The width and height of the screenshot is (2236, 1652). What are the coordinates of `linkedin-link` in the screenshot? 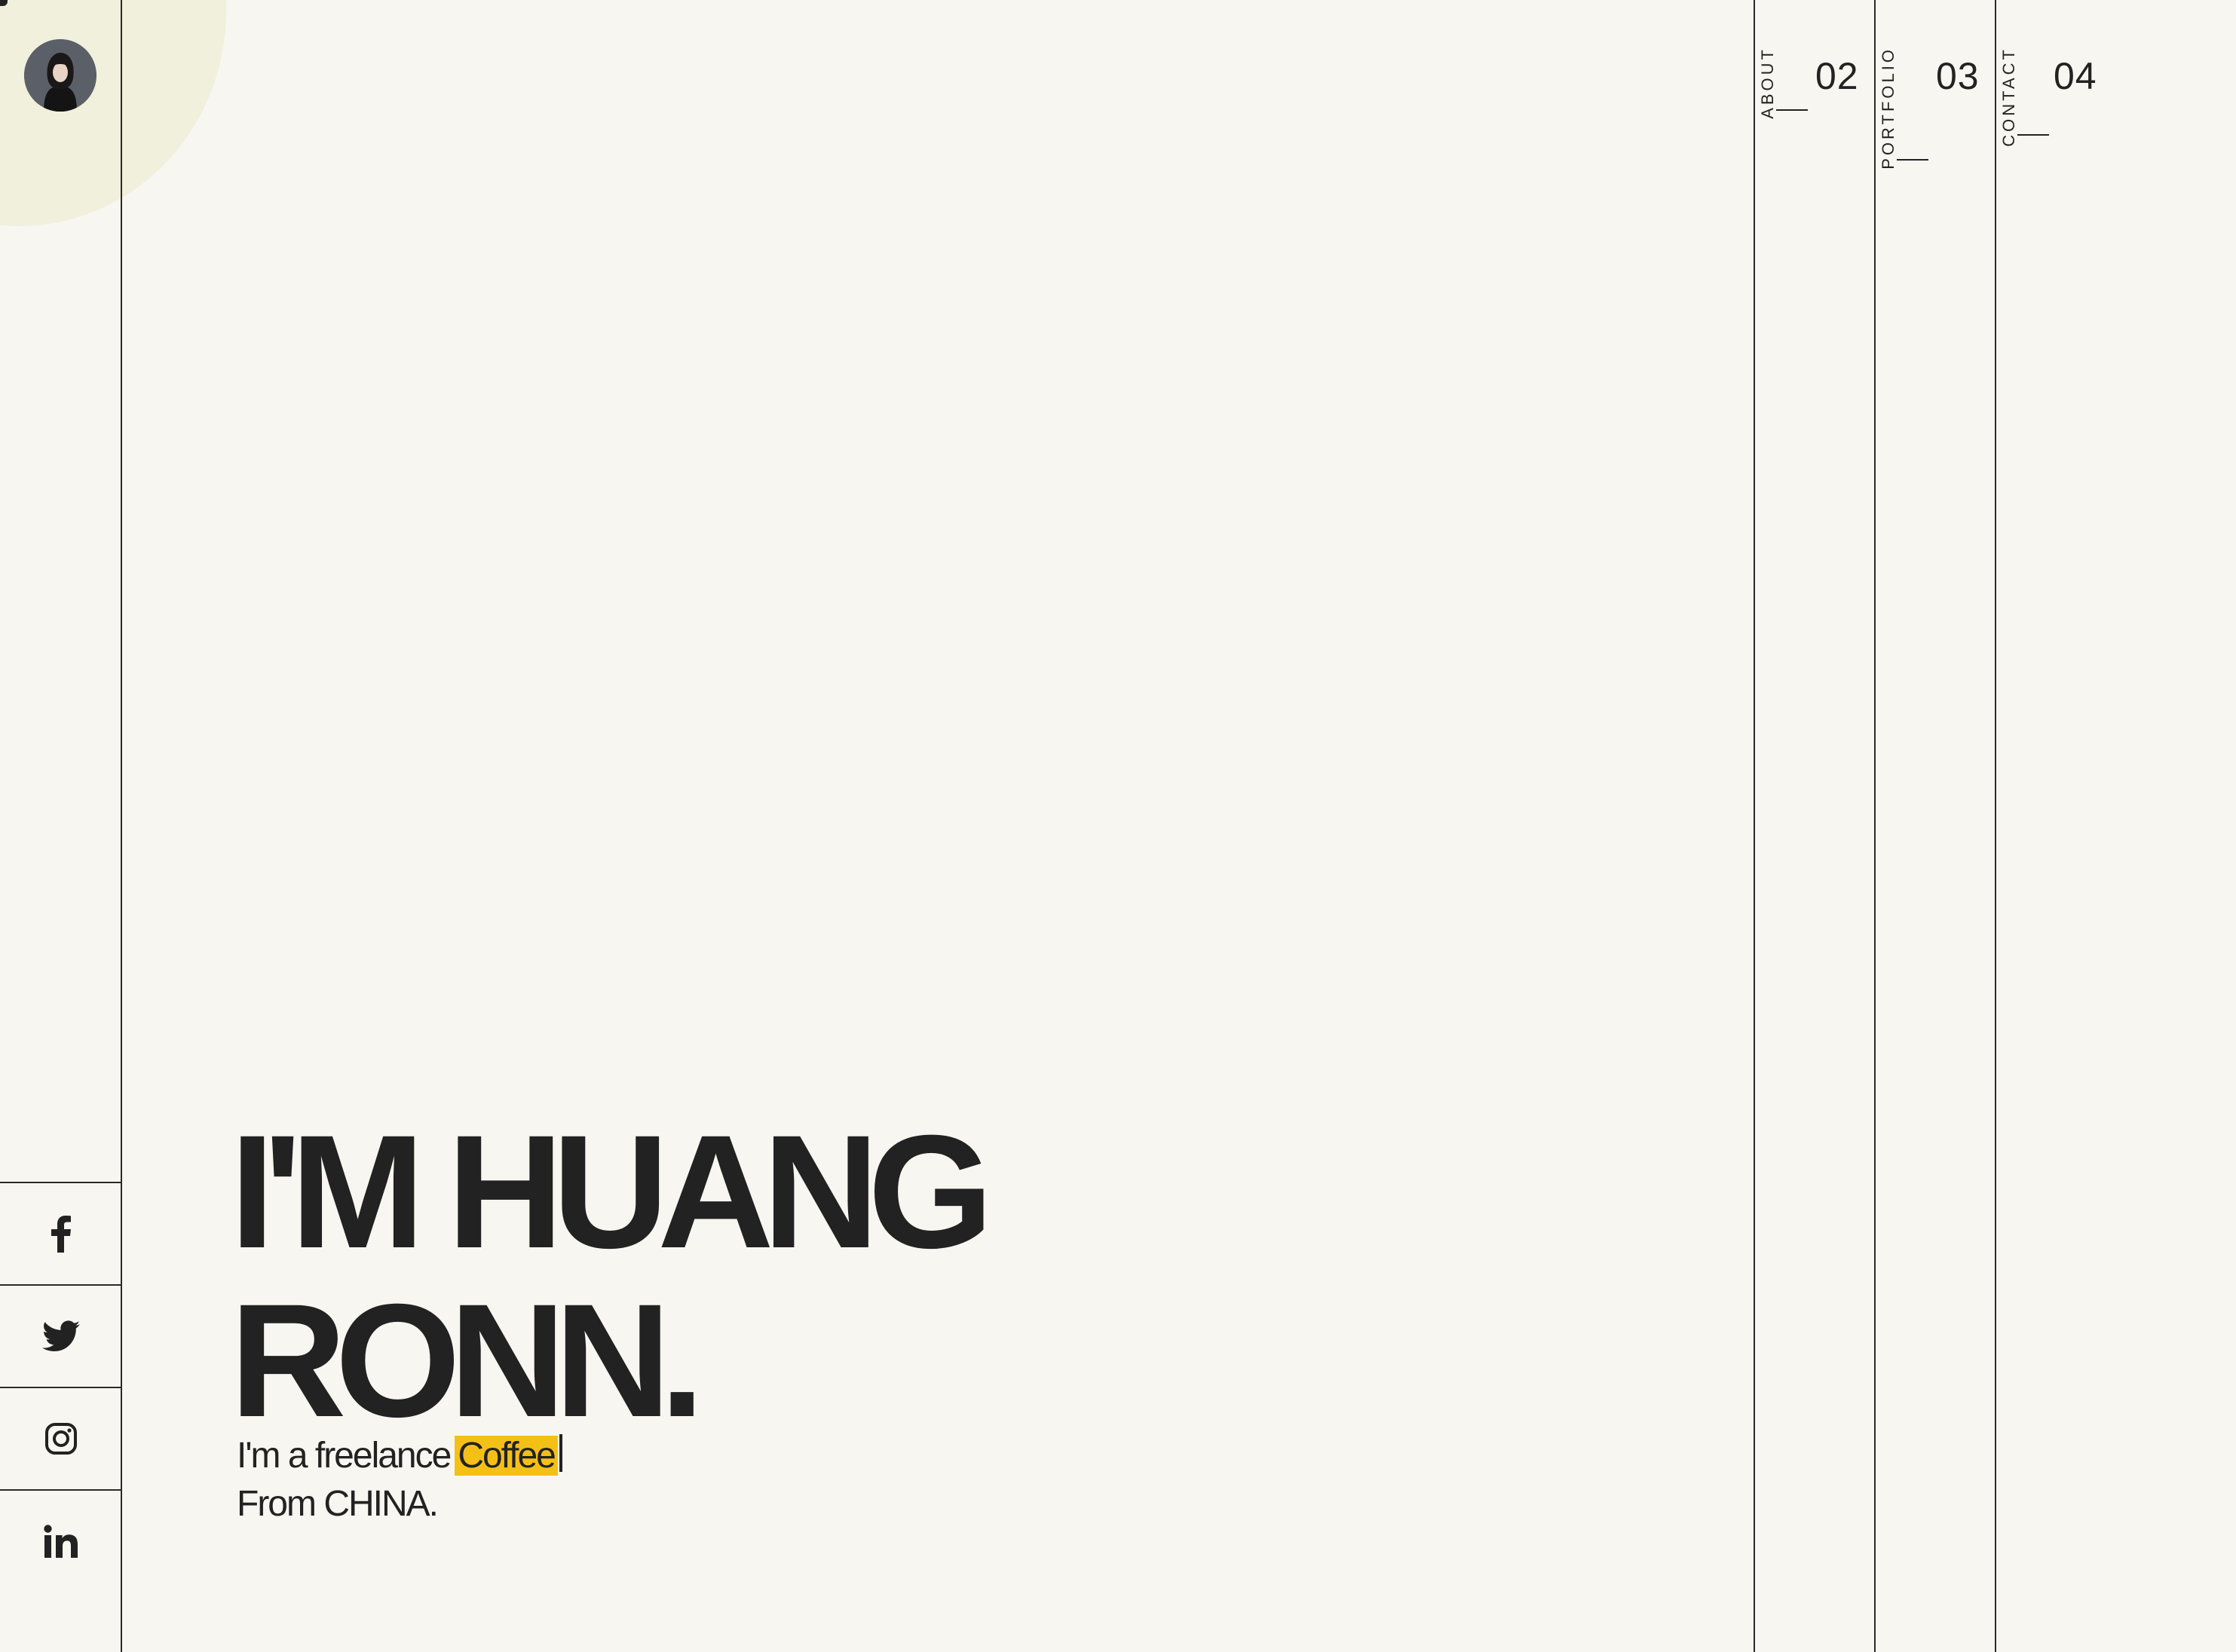 It's located at (61, 1541).